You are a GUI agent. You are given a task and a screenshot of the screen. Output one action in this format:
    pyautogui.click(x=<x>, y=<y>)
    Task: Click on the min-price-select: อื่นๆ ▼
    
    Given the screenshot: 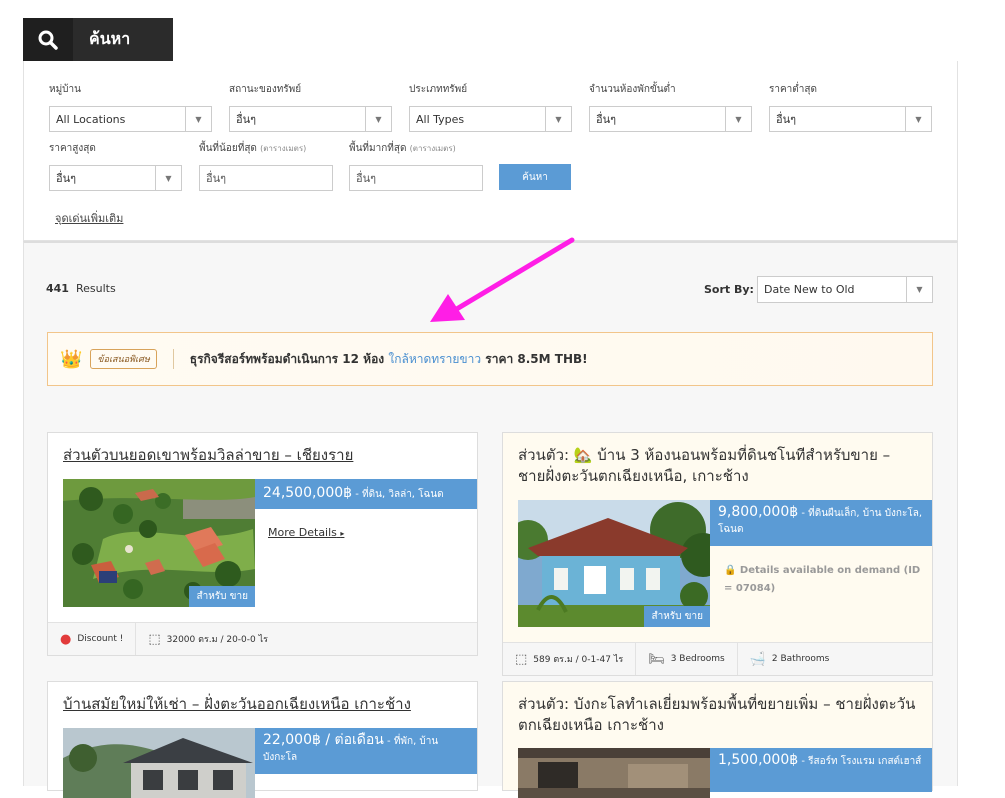 What is the action you would take?
    pyautogui.click(x=850, y=119)
    